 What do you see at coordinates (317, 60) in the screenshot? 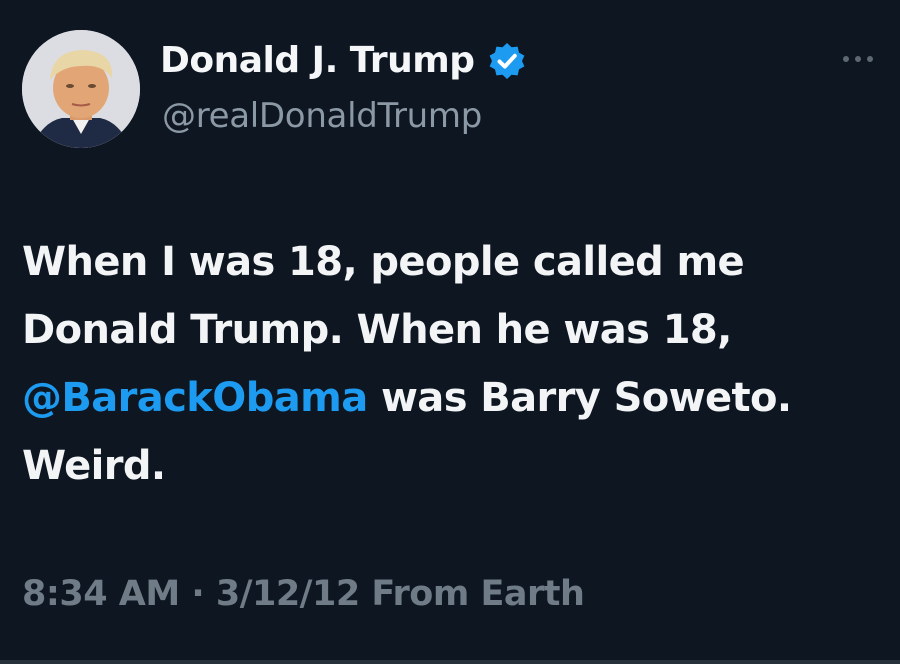
I see `display-name: Donald J. Trump` at bounding box center [317, 60].